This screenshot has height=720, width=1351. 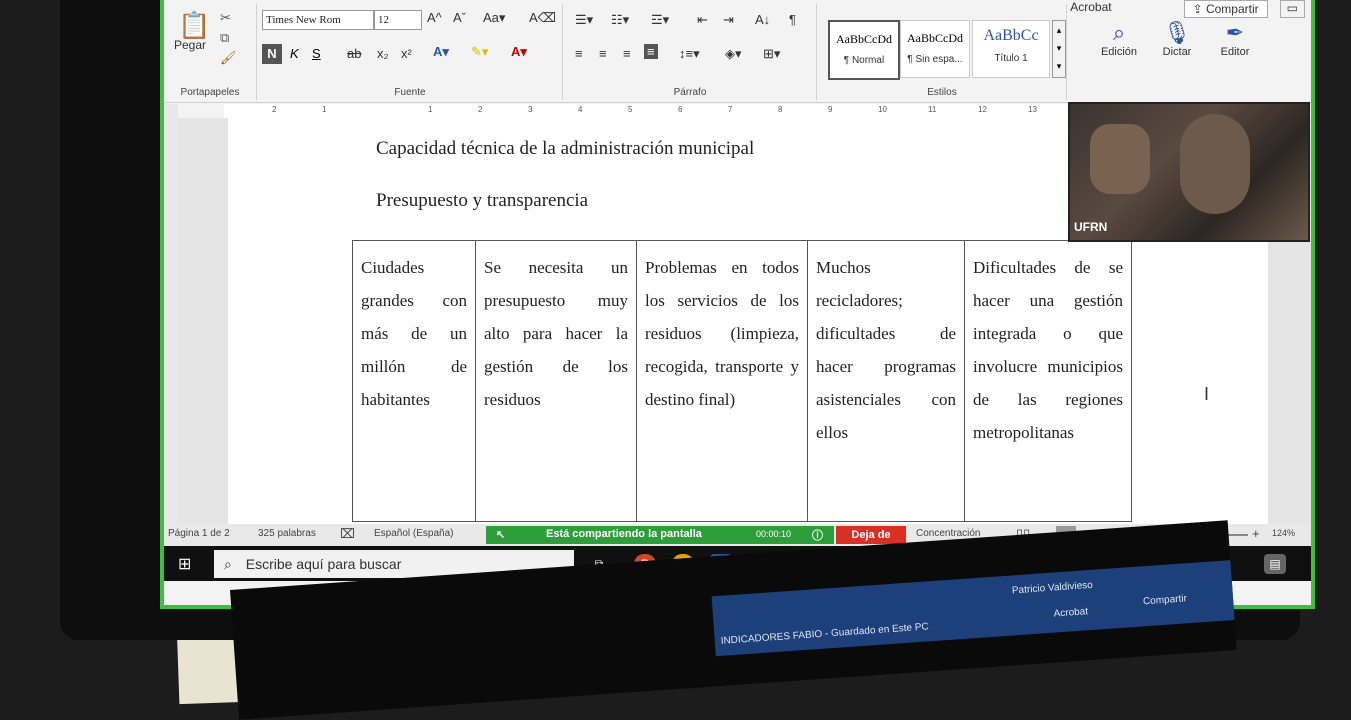 I want to click on text-effects-icon: A▾, so click(x=441, y=52).